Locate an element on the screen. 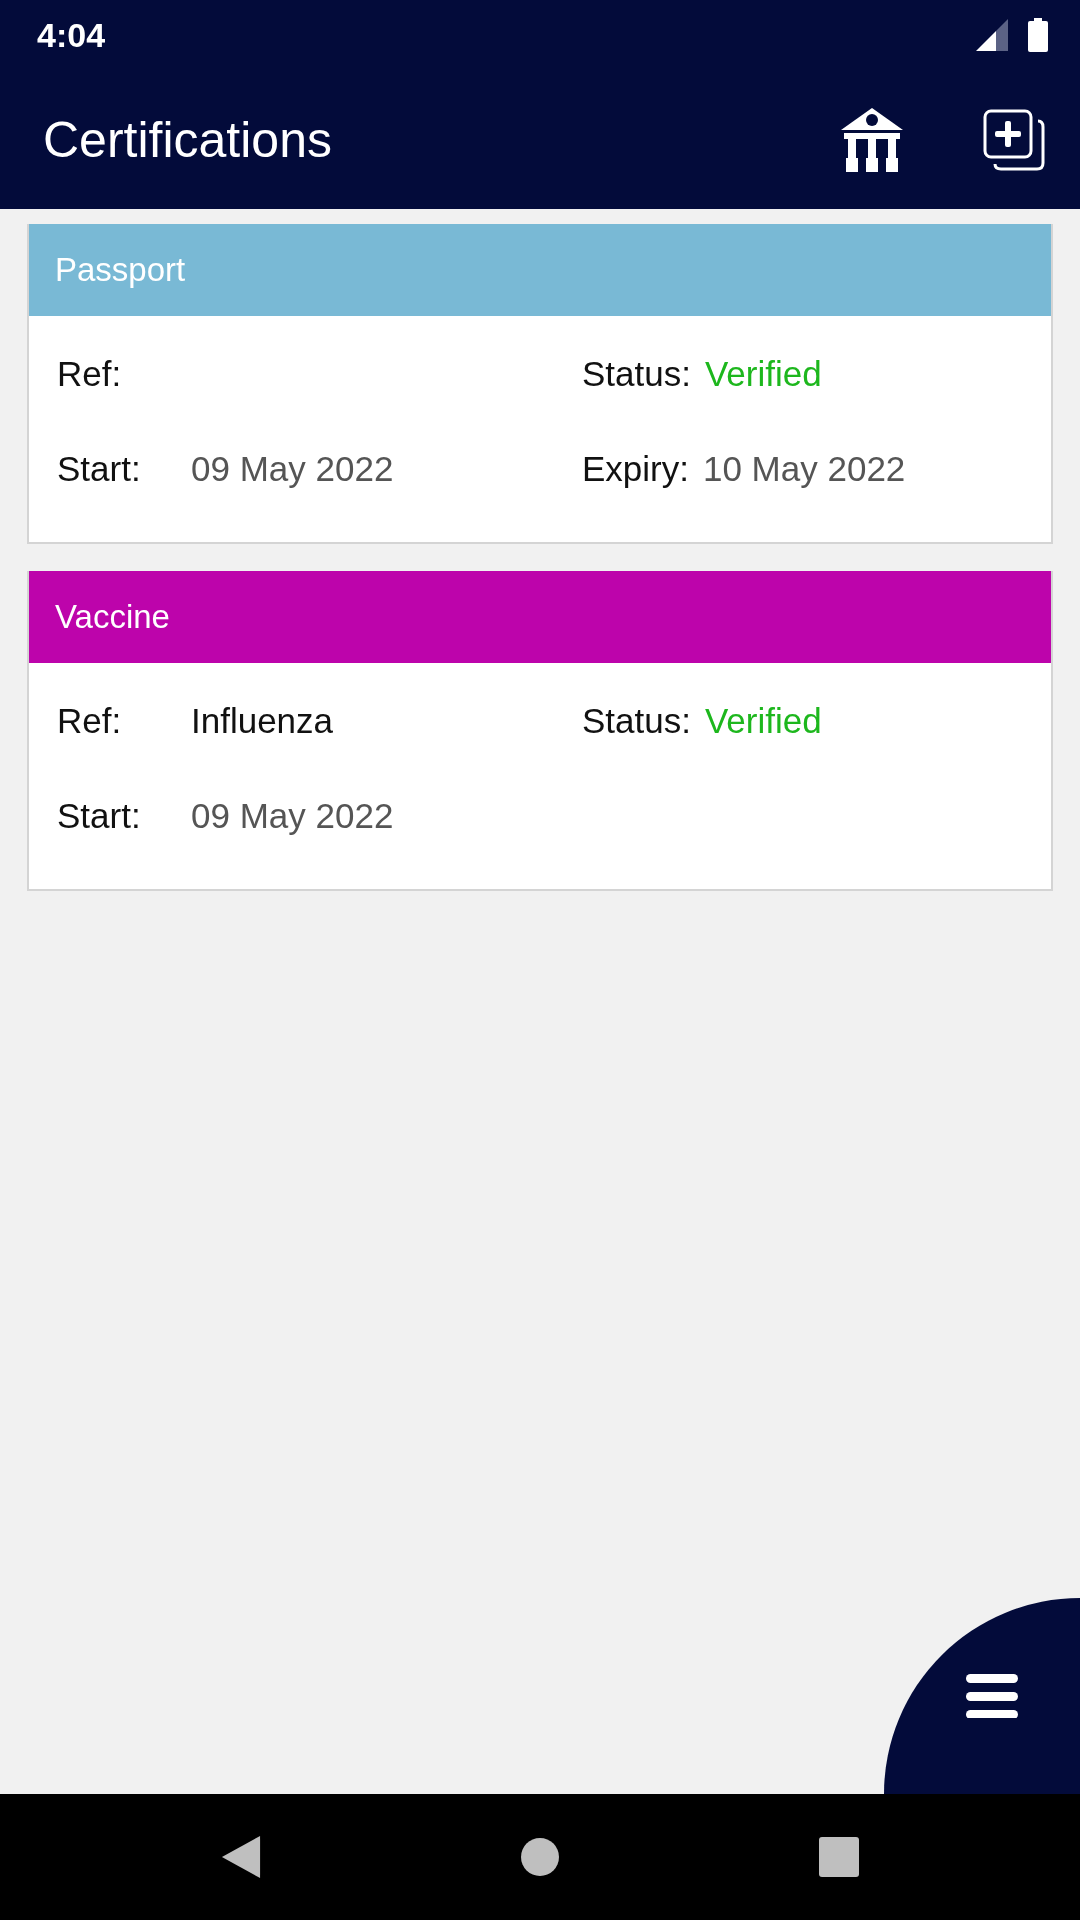 This screenshot has width=1080, height=1920. bank-icon is located at coordinates (872, 139).